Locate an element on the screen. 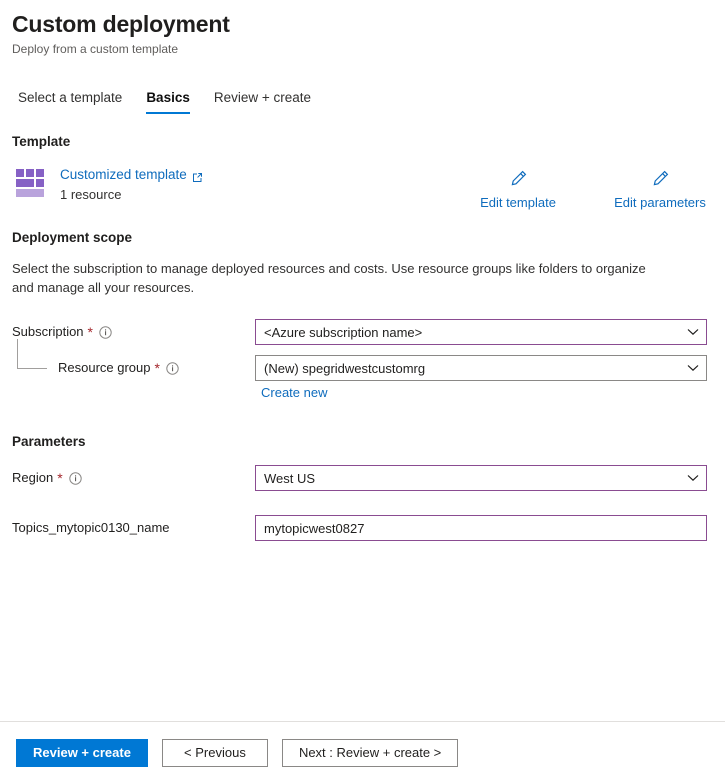  resource-group-label-group: Resource group * is located at coordinates (127, 368).